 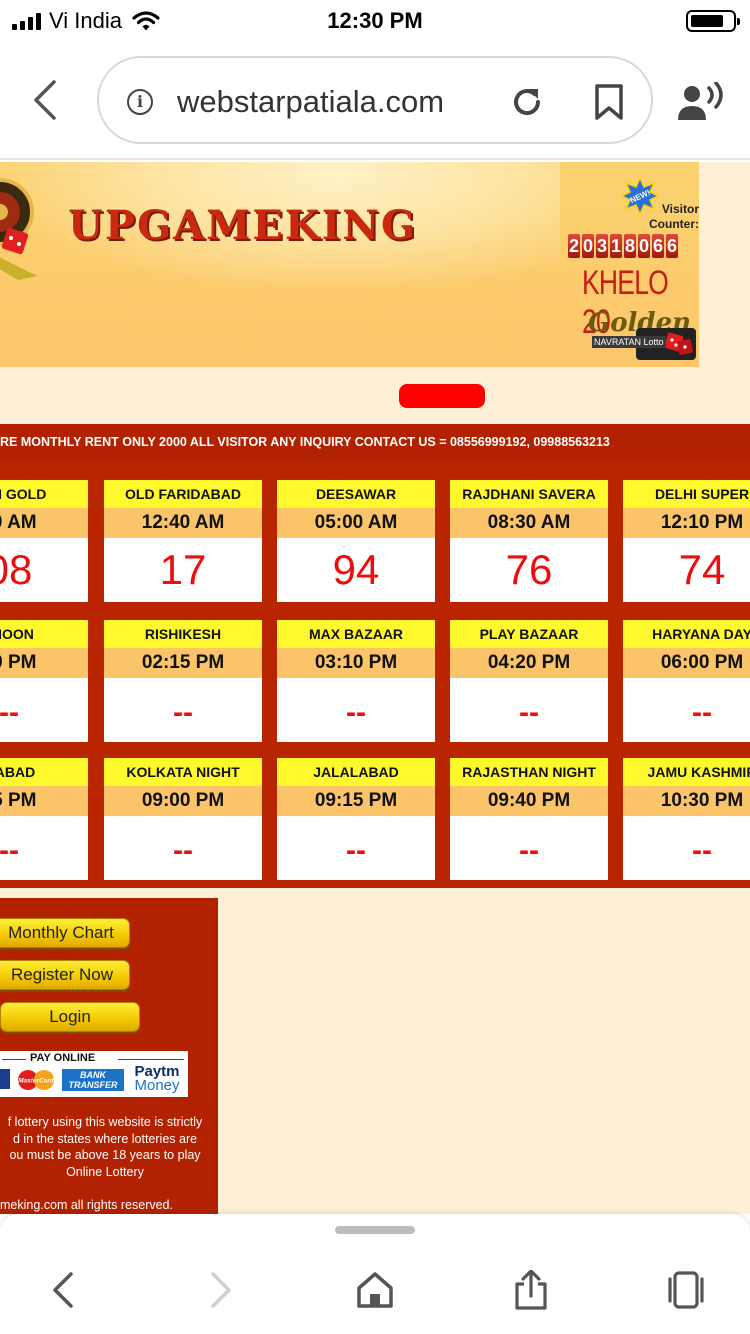 What do you see at coordinates (183, 494) in the screenshot?
I see `game-name: OLD FARIDABAD` at bounding box center [183, 494].